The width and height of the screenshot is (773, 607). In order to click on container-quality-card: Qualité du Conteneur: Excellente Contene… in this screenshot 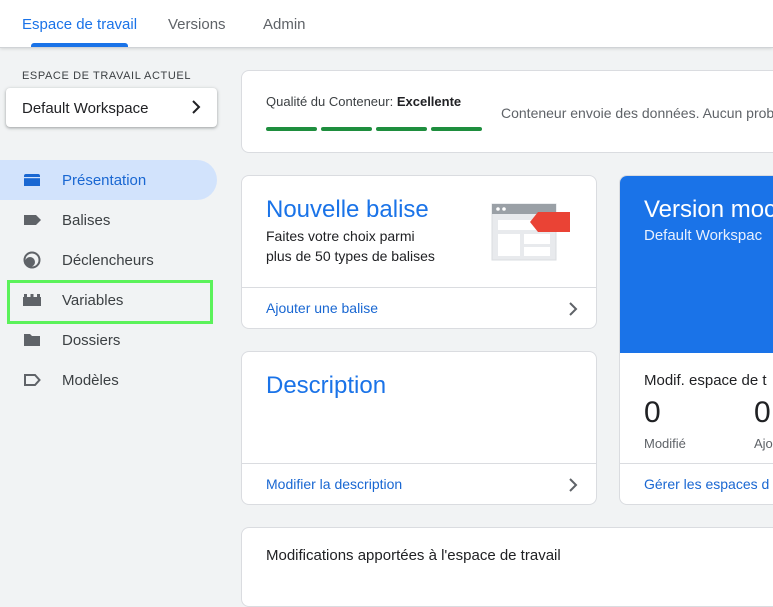, I will do `click(507, 111)`.